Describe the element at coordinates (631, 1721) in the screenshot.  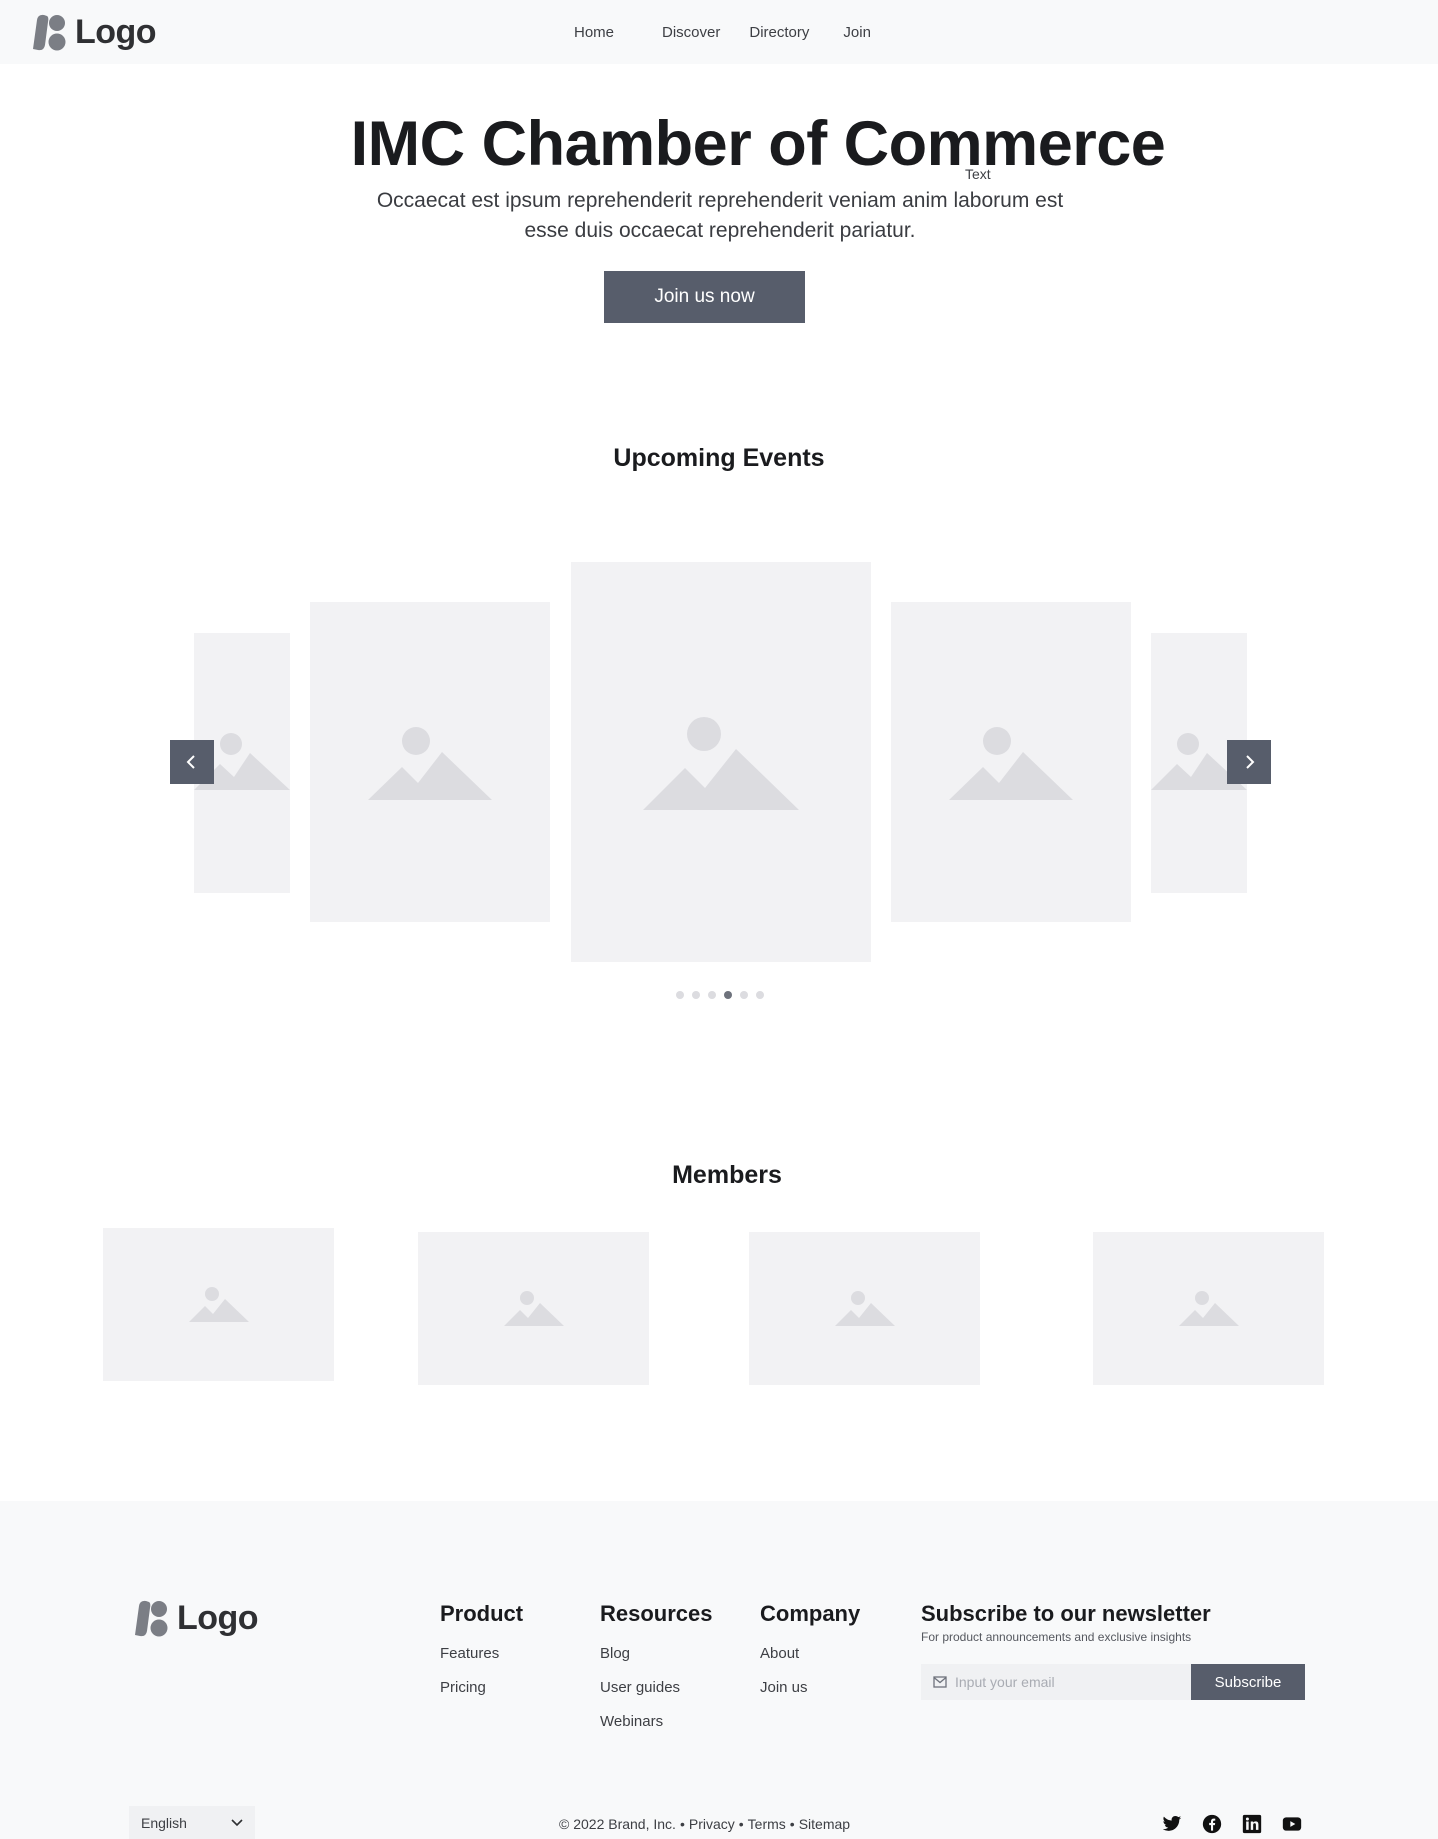
I see `footer-link-webinars: Webinars` at that location.